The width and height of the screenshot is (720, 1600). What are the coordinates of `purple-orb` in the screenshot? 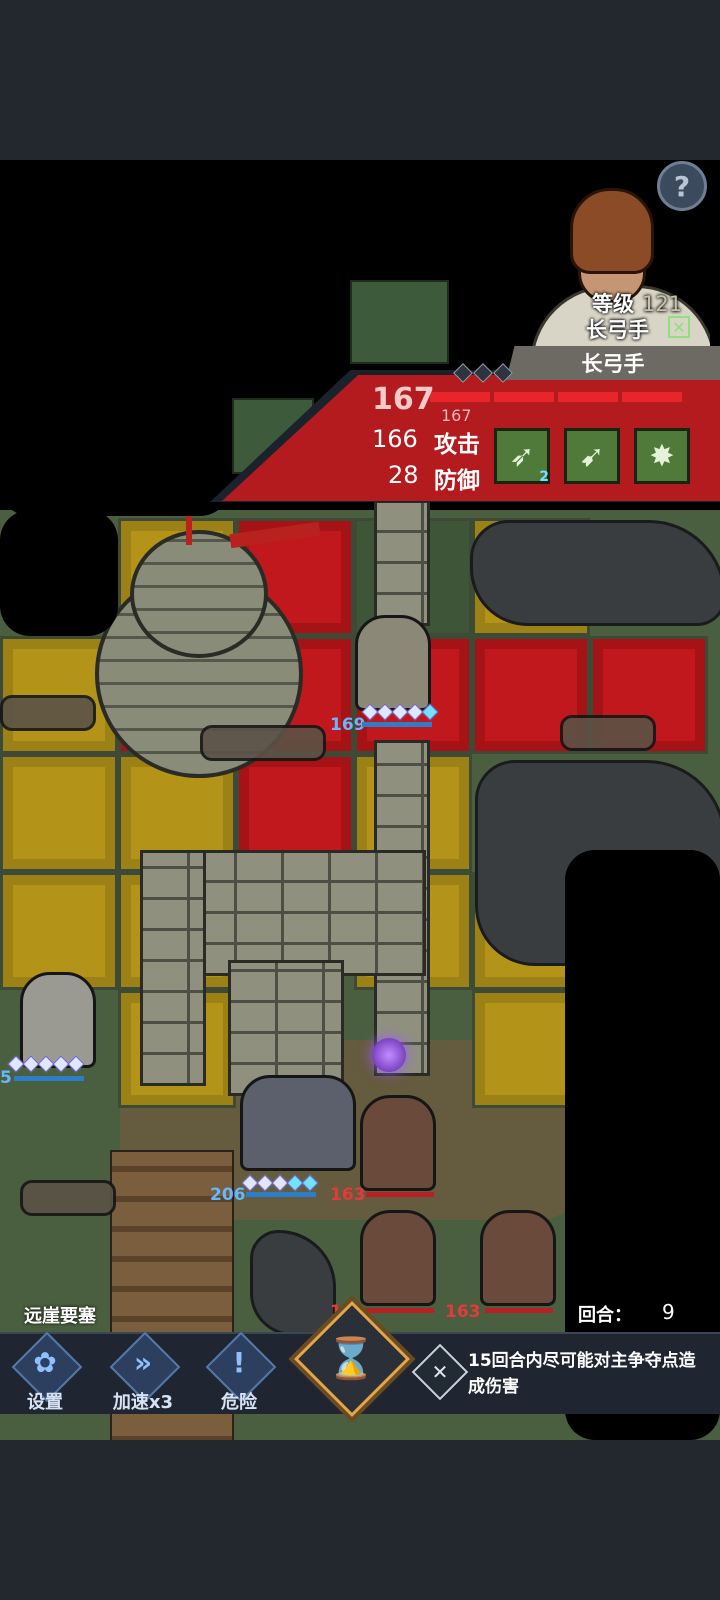 It's located at (389, 1055).